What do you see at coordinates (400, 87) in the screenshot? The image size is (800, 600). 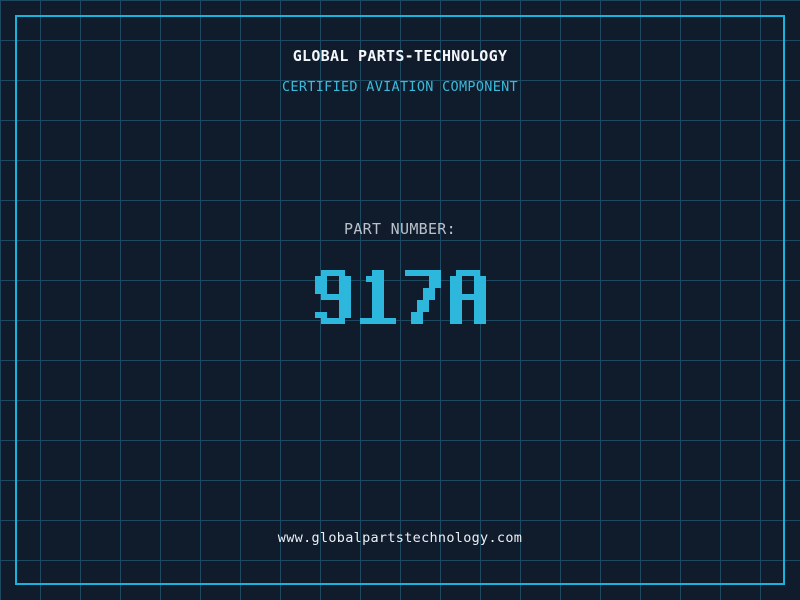 I see `certification-subtitle: CERTIFIED AVIATION COMPONENT` at bounding box center [400, 87].